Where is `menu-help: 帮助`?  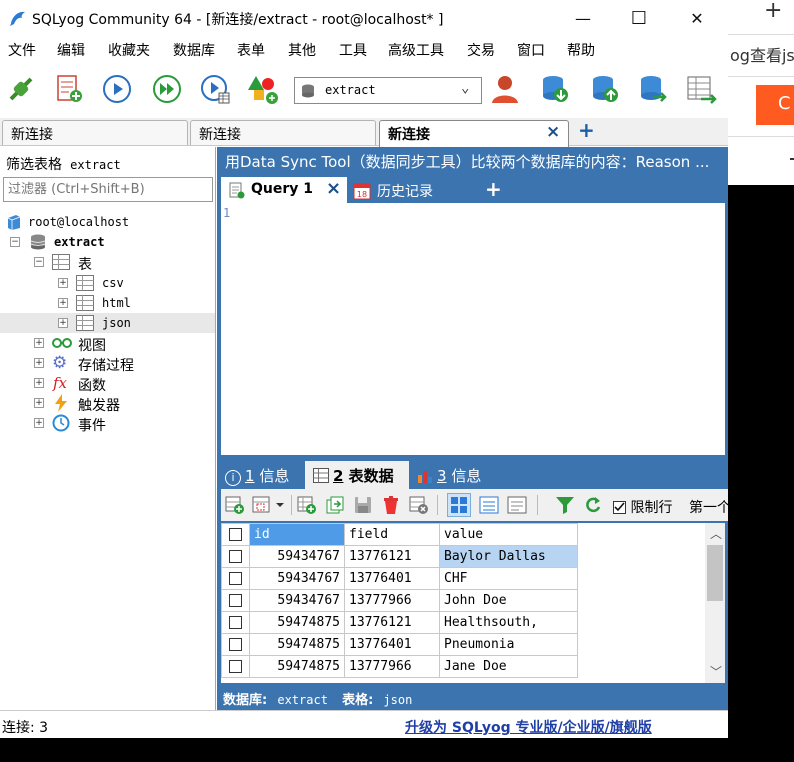 menu-help: 帮助 is located at coordinates (581, 50).